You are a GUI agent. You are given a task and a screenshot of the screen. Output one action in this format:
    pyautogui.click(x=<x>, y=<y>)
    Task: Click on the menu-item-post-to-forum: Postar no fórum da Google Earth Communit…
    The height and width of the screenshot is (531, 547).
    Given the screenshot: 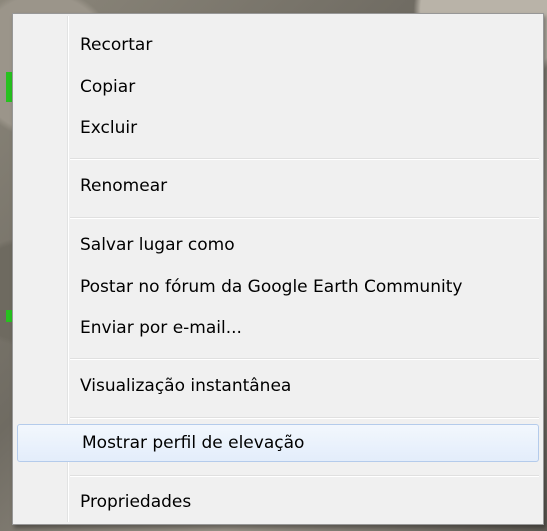 What is the action you would take?
    pyautogui.click(x=278, y=287)
    